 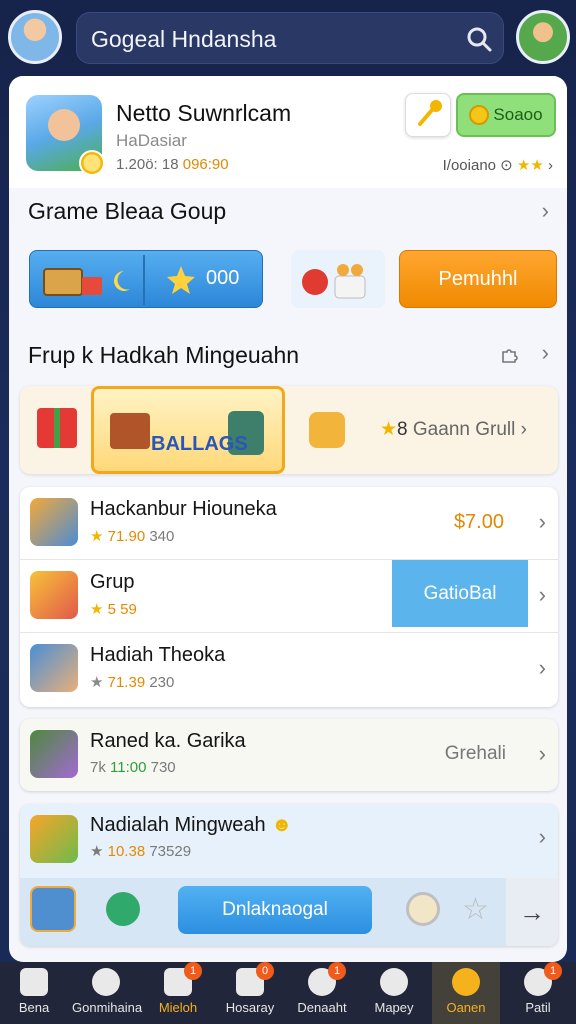 I want to click on game-thumbnail, so click(x=53, y=909).